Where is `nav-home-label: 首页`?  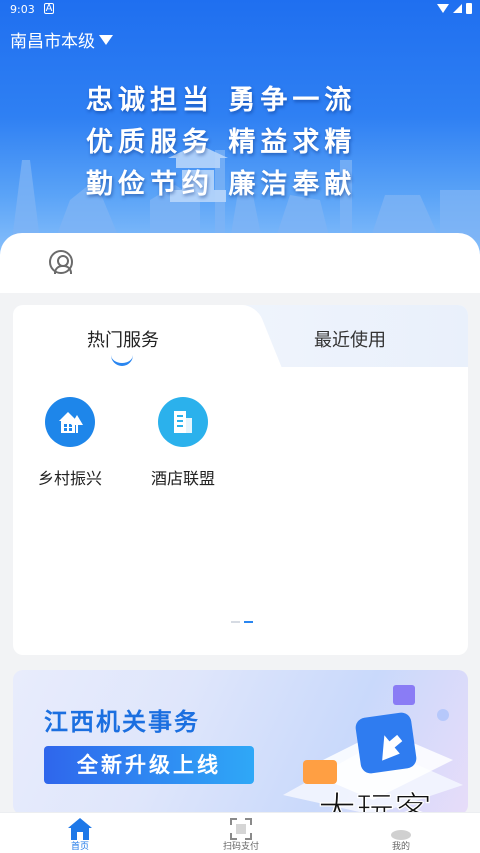
nav-home-label: 首页 is located at coordinates (79, 847).